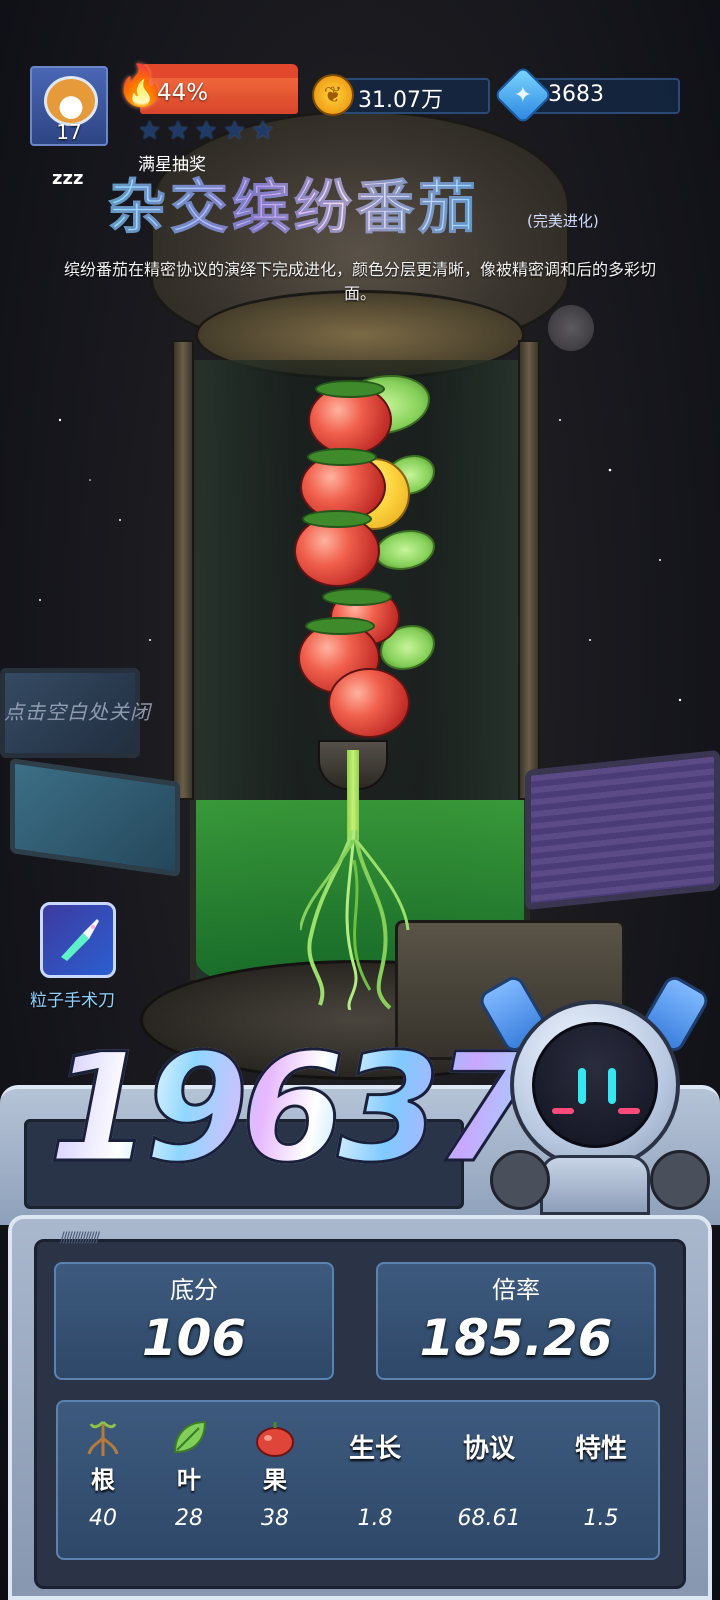 Image resolution: width=720 pixels, height=1600 pixels. Describe the element at coordinates (355, 920) in the screenshot. I see `plant-roots` at that location.